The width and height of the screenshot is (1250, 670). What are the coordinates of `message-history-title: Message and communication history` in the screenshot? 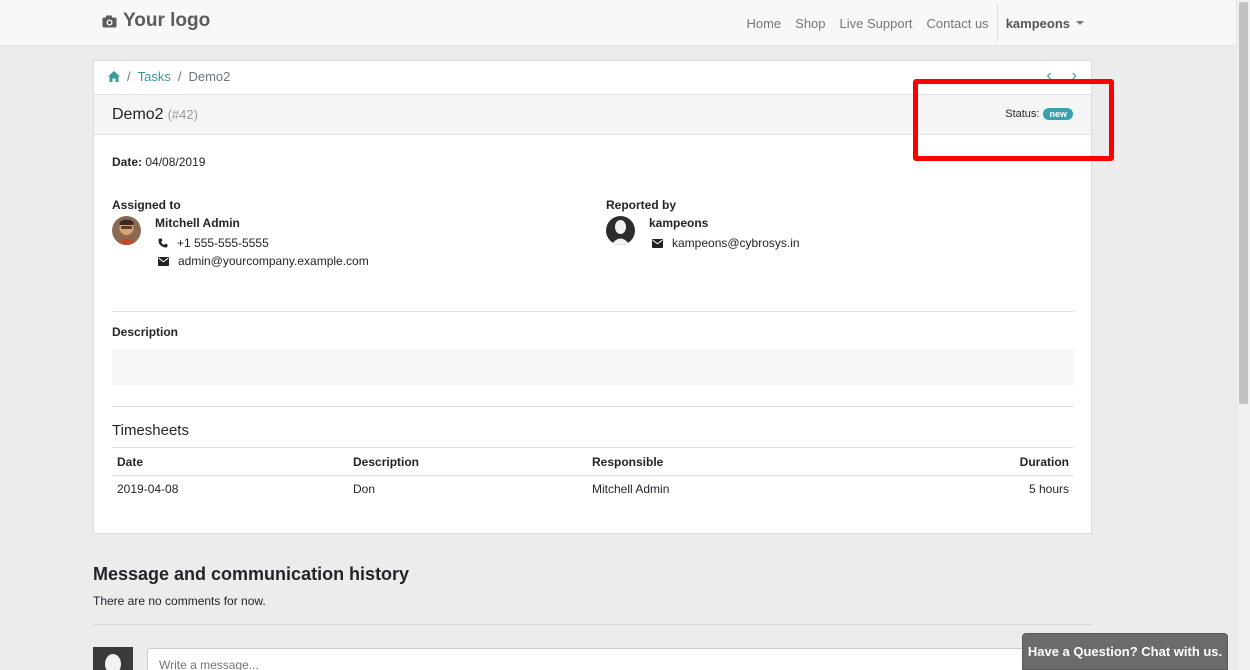 It's located at (251, 574).